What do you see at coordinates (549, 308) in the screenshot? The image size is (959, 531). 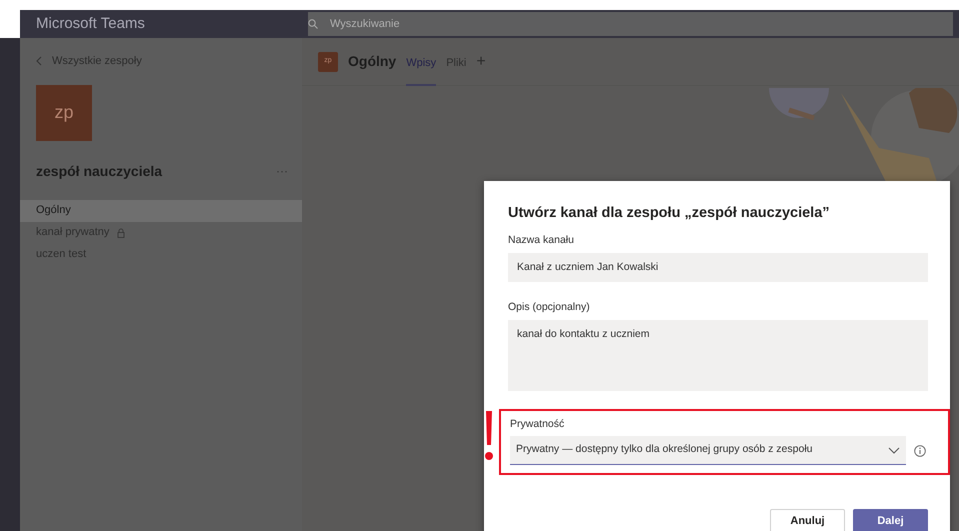 I see `field-label: Opis (opcjonalny)` at bounding box center [549, 308].